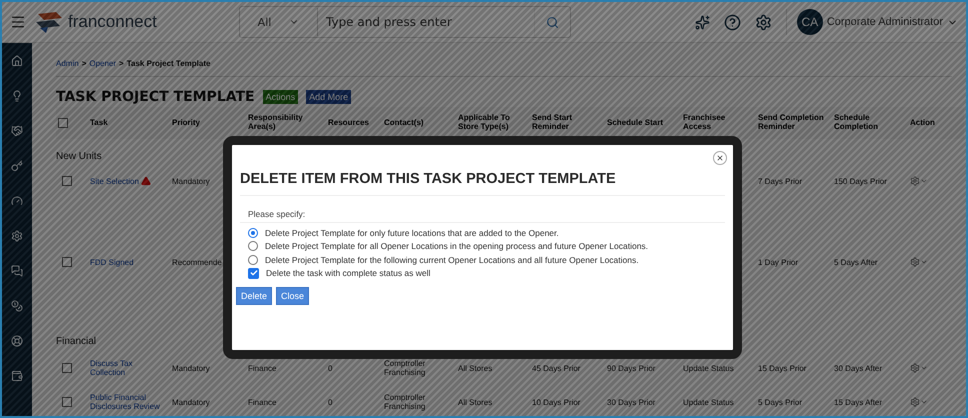 This screenshot has width=968, height=418. Describe the element at coordinates (556, 368) in the screenshot. I see `table-cell: 45 Days Prior` at that location.